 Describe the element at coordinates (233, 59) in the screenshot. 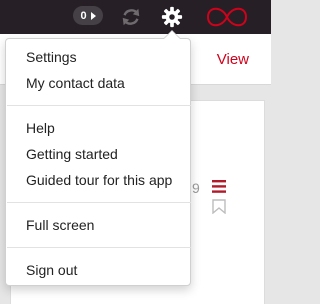

I see `view-link: View` at that location.